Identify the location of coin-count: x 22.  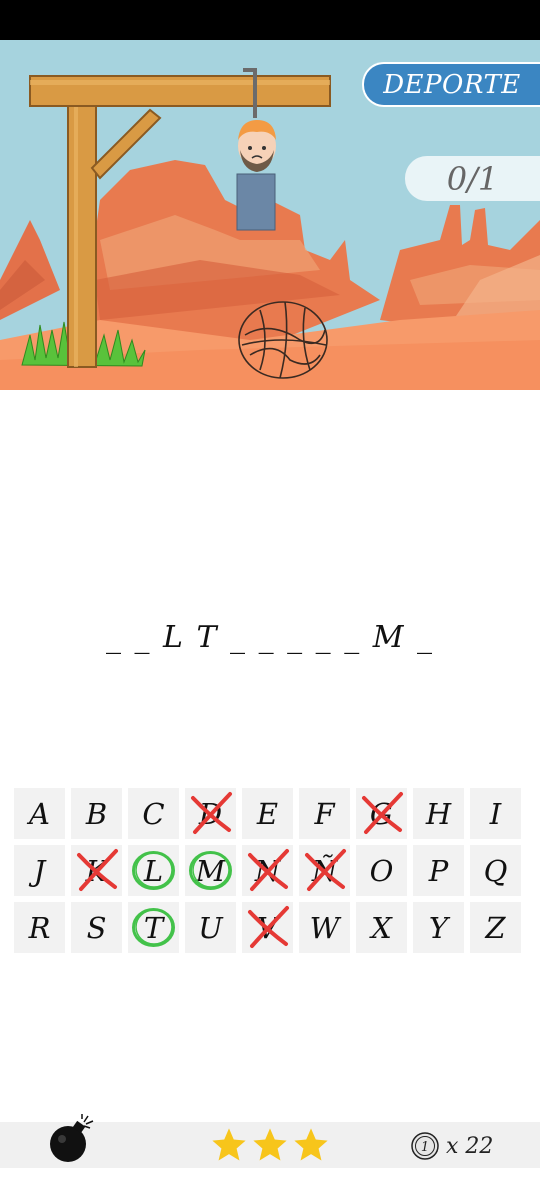
(470, 1146).